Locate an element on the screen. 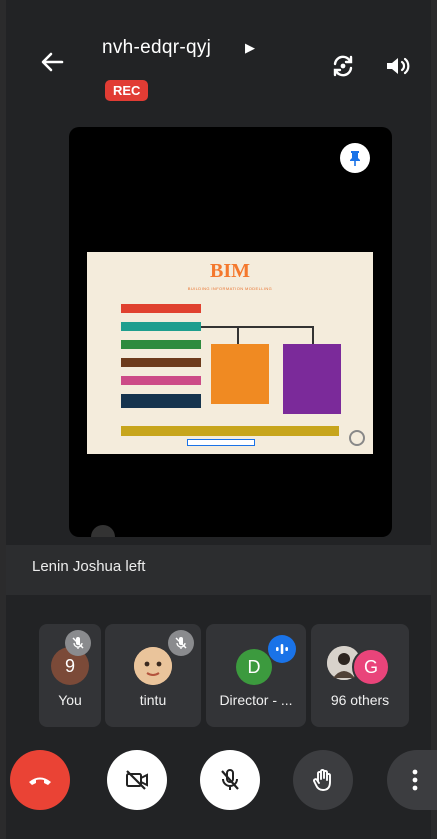  participant-name: tintu is located at coordinates (153, 700).